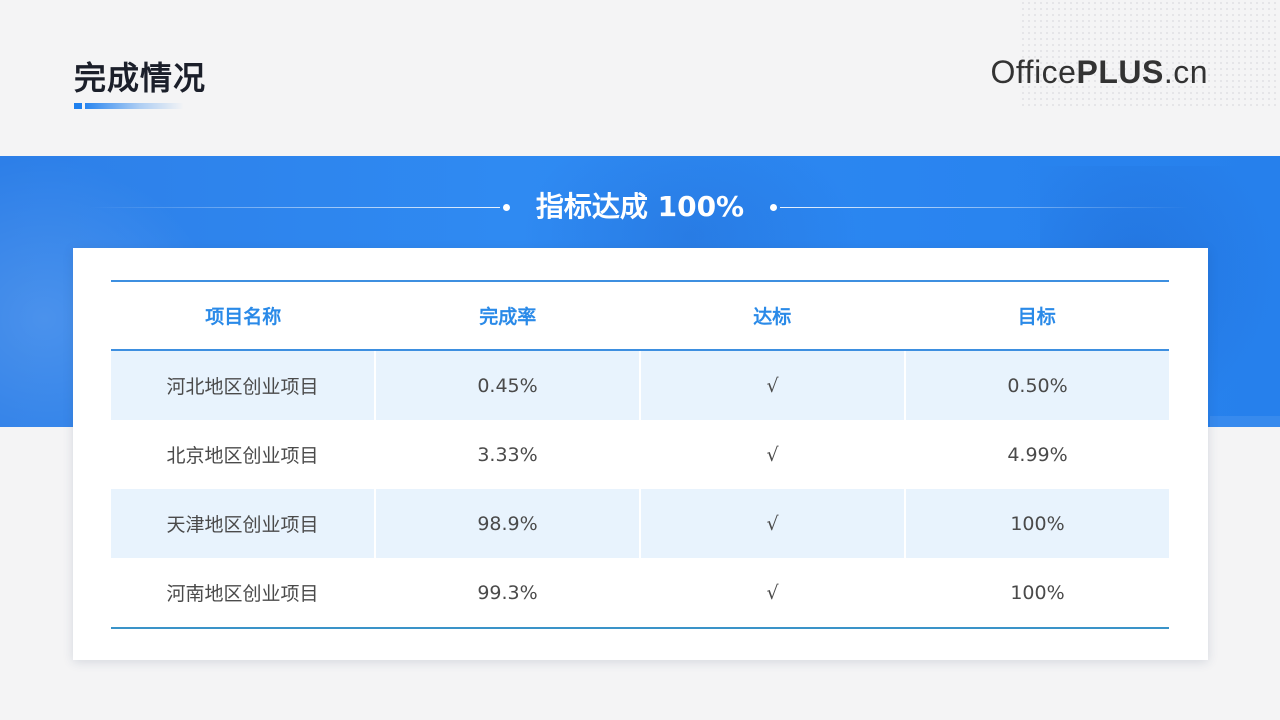  I want to click on cell-project-name: 河北地区创业项目, so click(243, 385).